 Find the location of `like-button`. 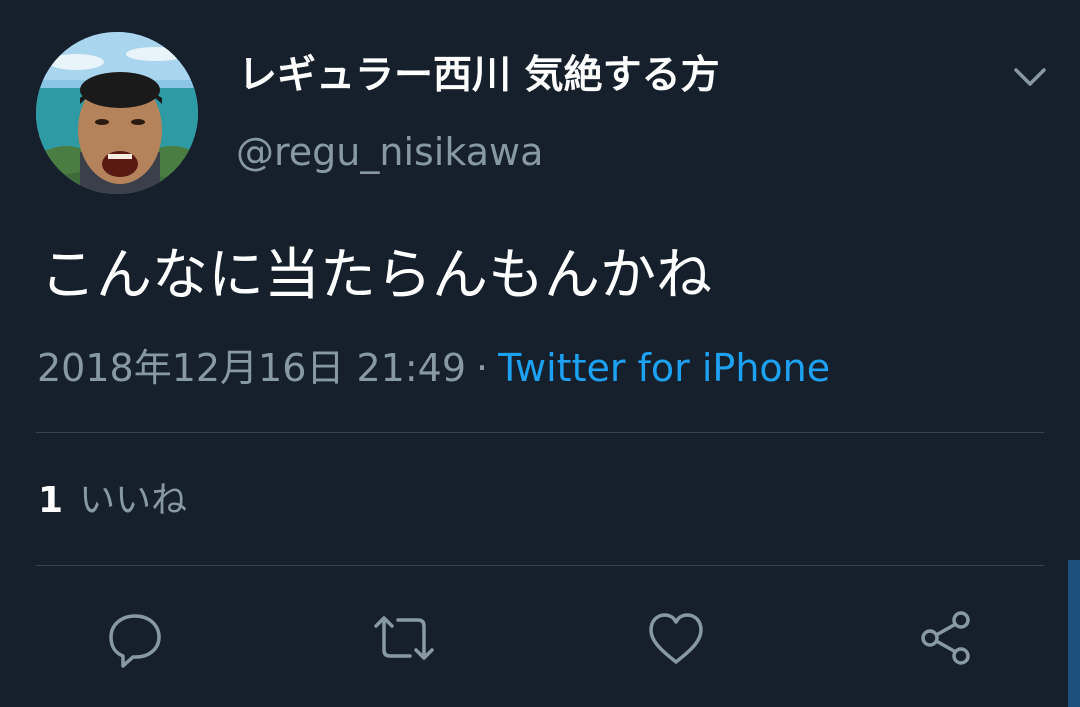

like-button is located at coordinates (676, 638).